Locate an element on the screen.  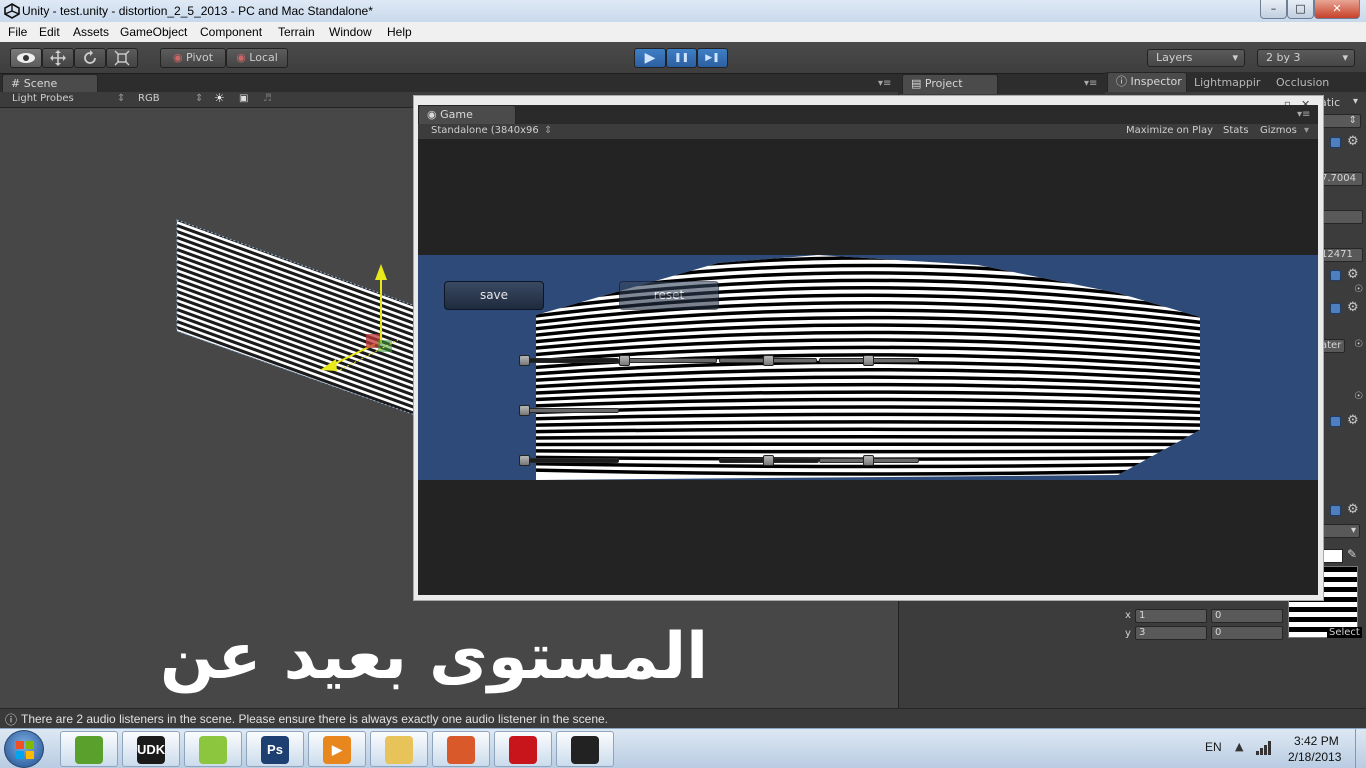
rotate-tool-button is located at coordinates (90, 58).